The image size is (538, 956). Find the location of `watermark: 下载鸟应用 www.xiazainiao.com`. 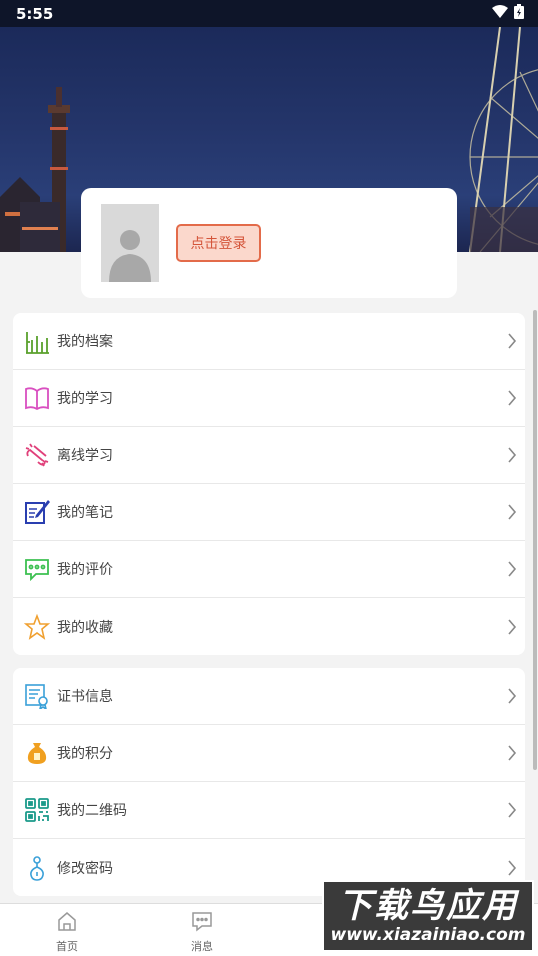

watermark: 下载鸟应用 www.xiazainiao.com is located at coordinates (428, 916).